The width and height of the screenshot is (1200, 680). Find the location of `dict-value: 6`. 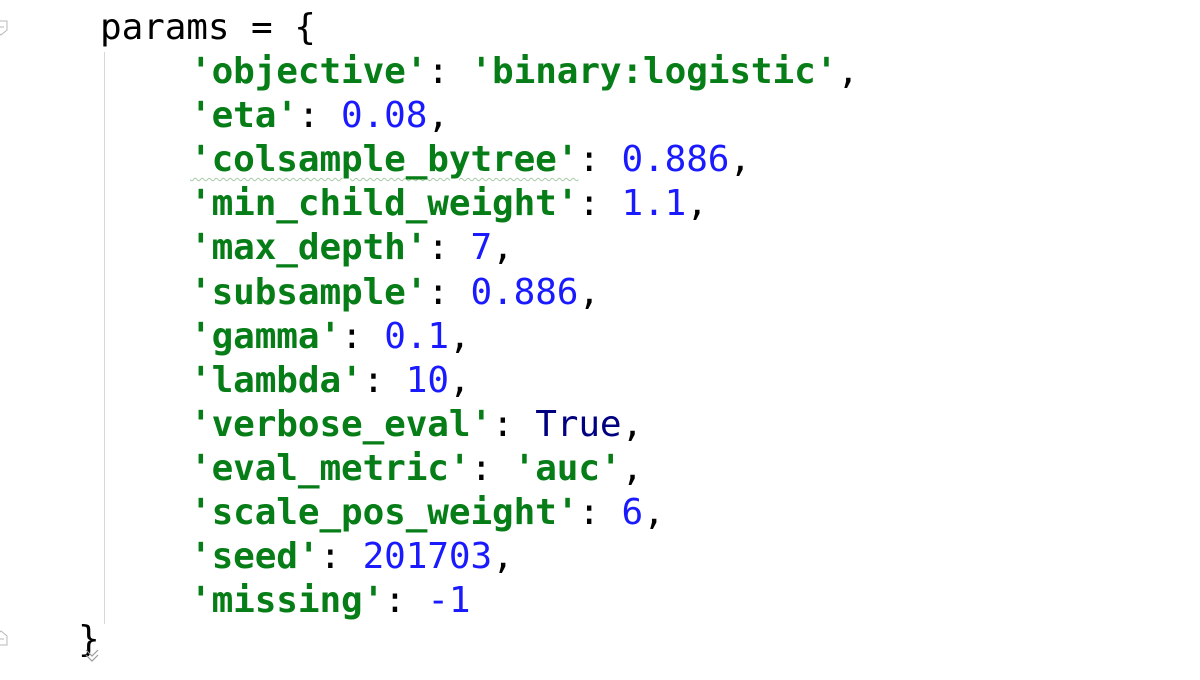

dict-value: 6 is located at coordinates (632, 512).